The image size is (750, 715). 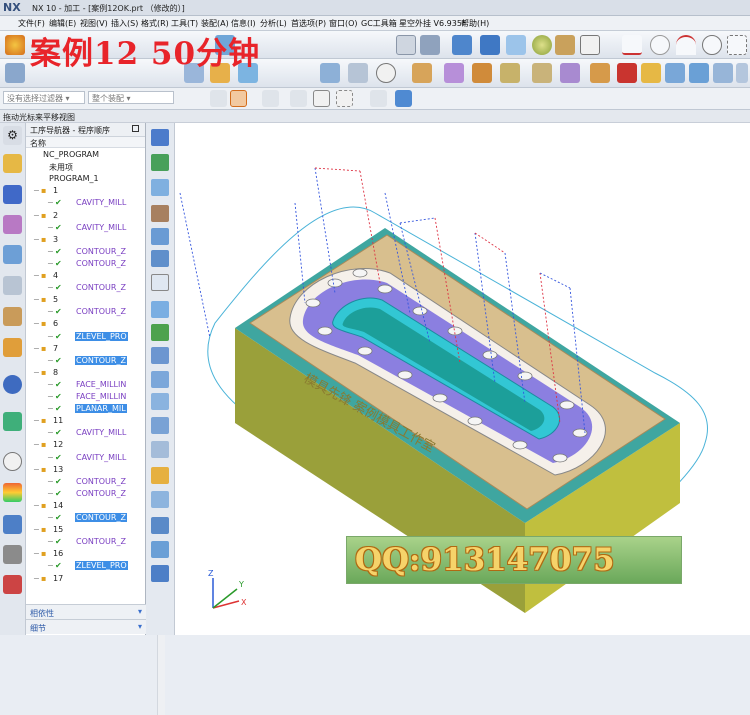 I want to click on cube-view-icon, so click(x=462, y=45).